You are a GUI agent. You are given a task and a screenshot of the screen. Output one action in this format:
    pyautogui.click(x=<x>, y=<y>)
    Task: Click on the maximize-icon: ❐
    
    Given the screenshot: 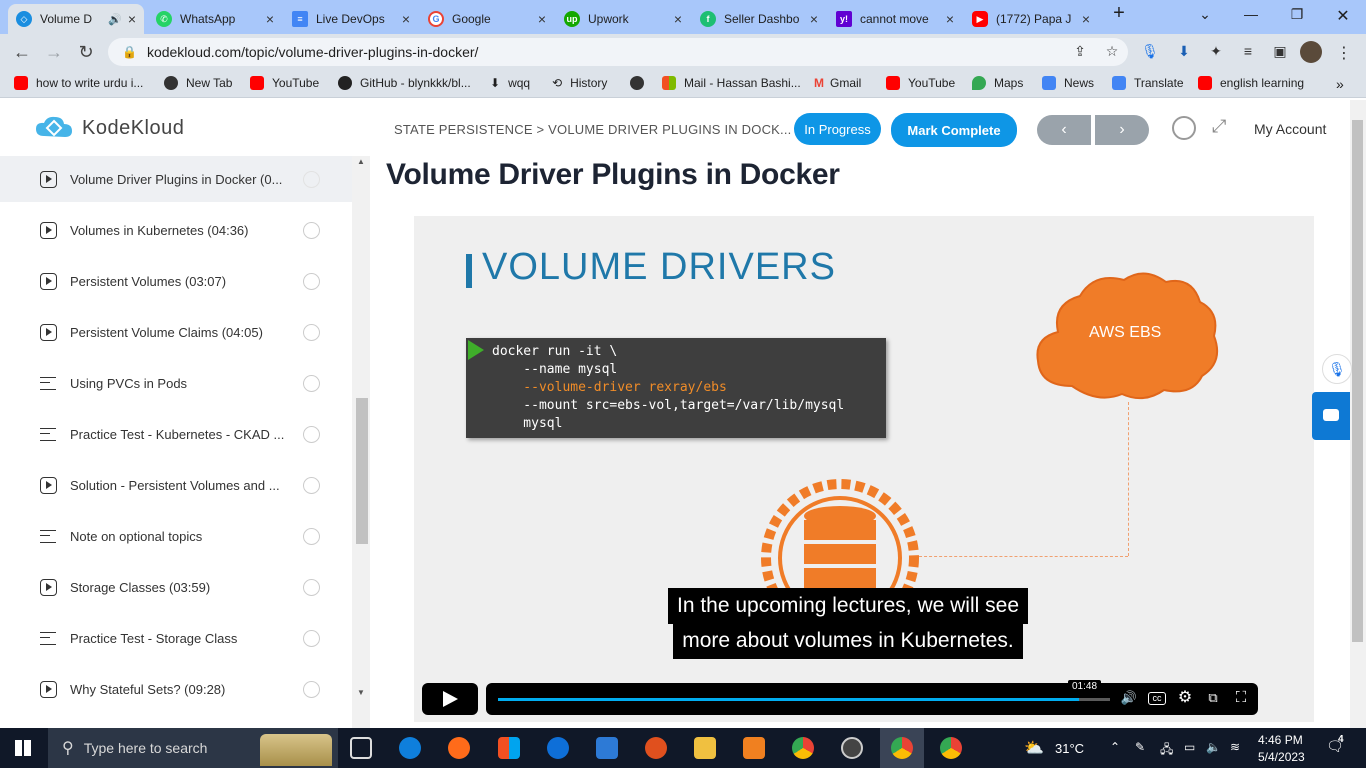 What is the action you would take?
    pyautogui.click(x=1297, y=14)
    